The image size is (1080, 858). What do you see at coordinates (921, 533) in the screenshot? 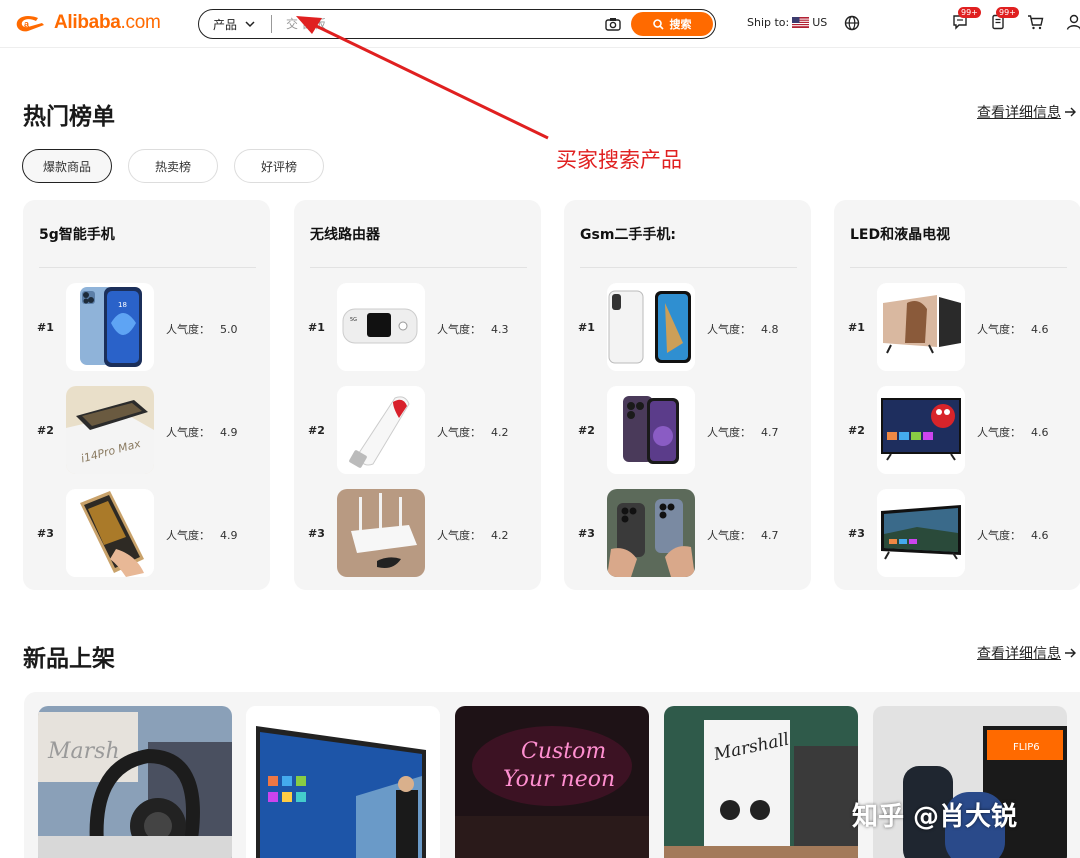
I see `product-image-tv-landscape` at bounding box center [921, 533].